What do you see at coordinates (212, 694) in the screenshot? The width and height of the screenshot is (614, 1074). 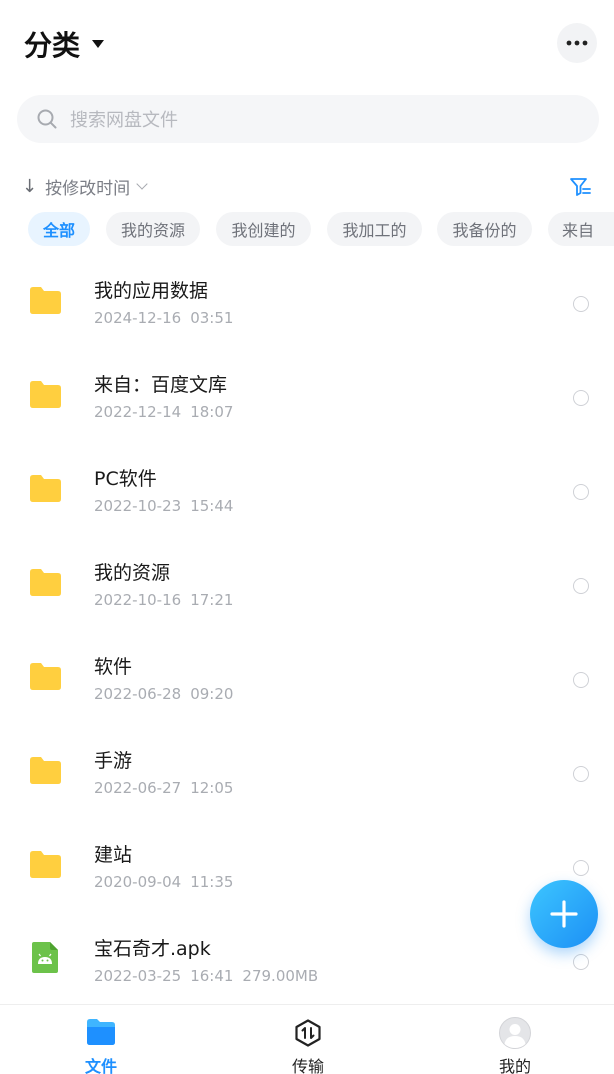 I see `file-time: 09:20` at bounding box center [212, 694].